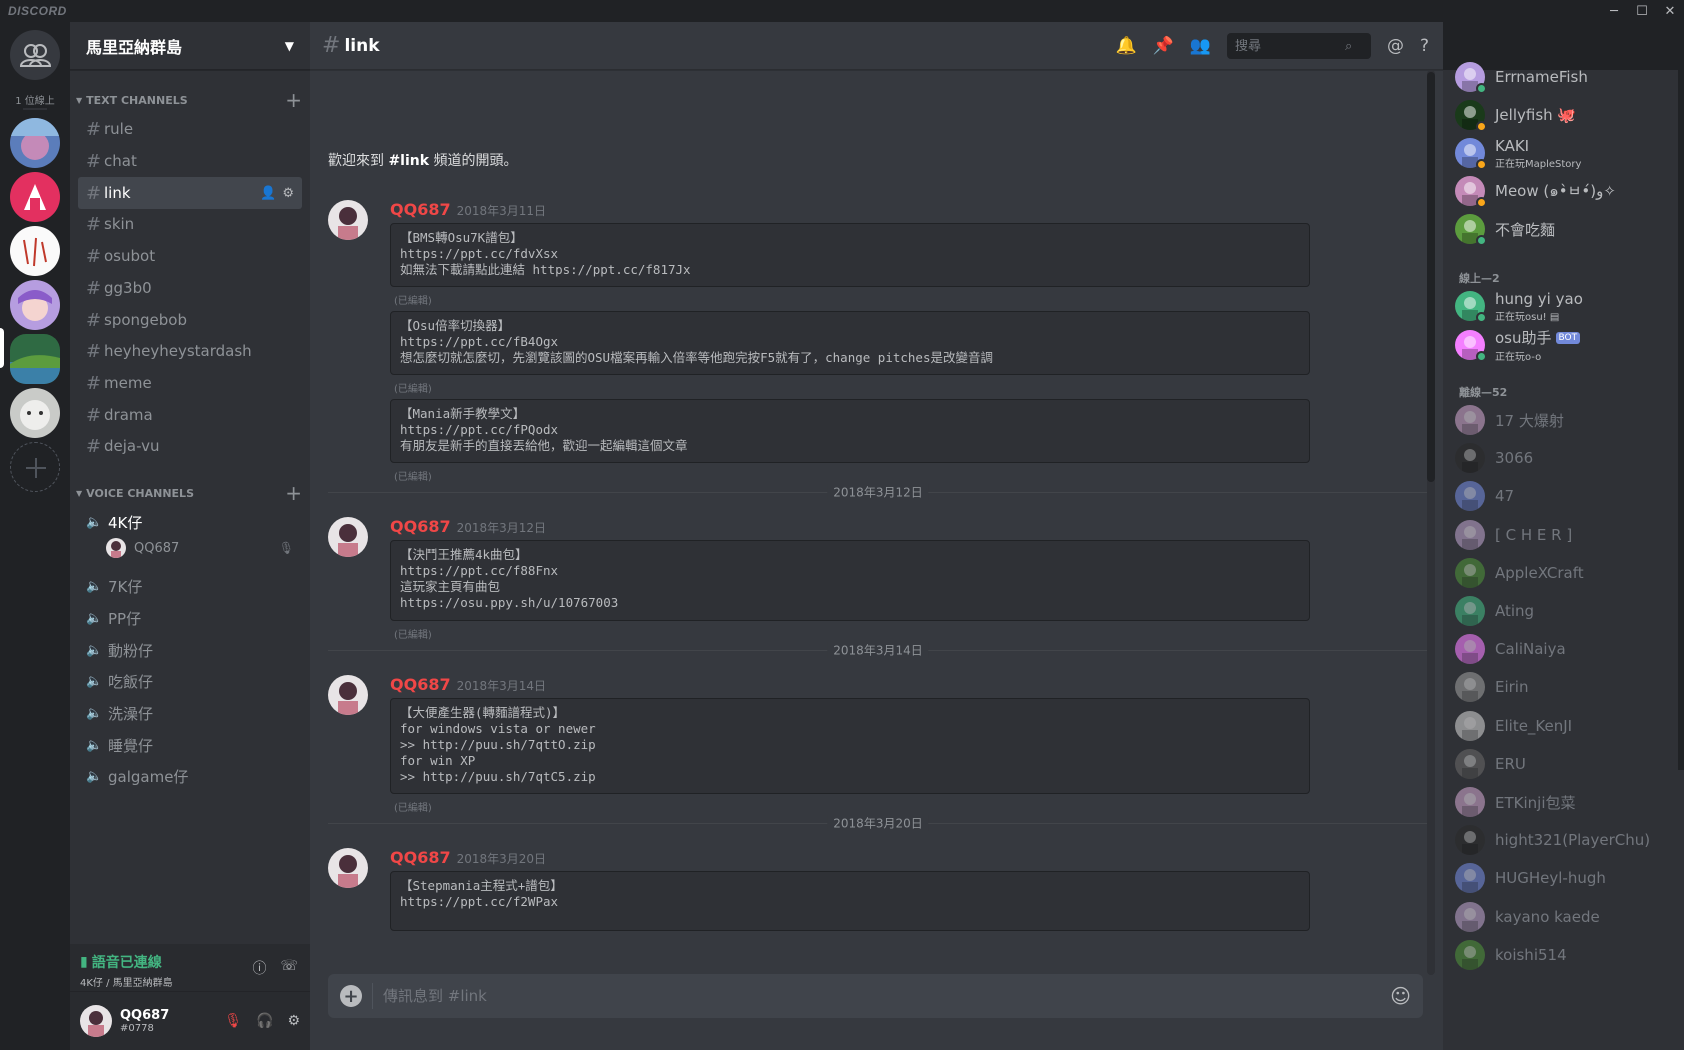  What do you see at coordinates (1565, 115) in the screenshot?
I see `member-item: Jellyfish 🐙` at bounding box center [1565, 115].